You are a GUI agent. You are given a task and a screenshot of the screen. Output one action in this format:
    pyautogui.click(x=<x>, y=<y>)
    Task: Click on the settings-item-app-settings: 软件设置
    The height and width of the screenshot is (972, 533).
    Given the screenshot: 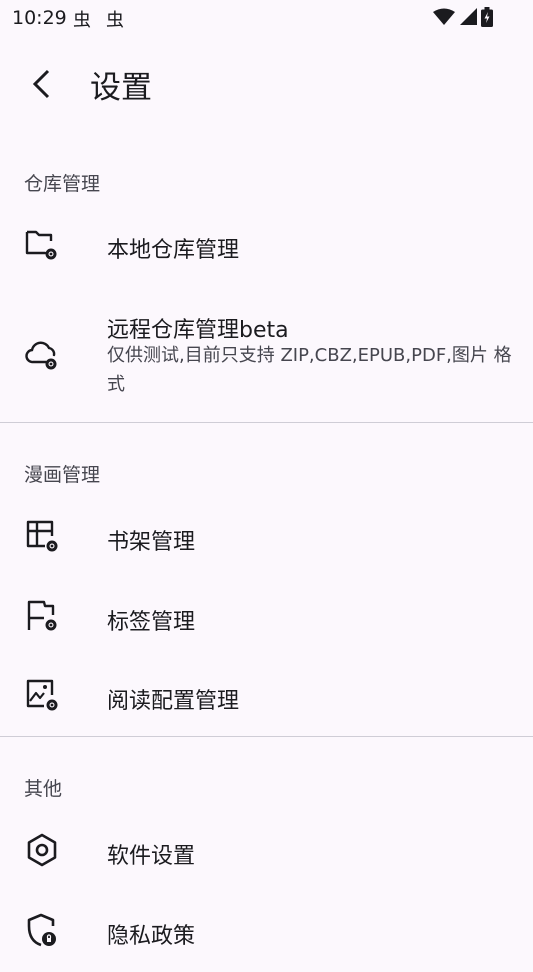 What is the action you would take?
    pyautogui.click(x=266, y=852)
    